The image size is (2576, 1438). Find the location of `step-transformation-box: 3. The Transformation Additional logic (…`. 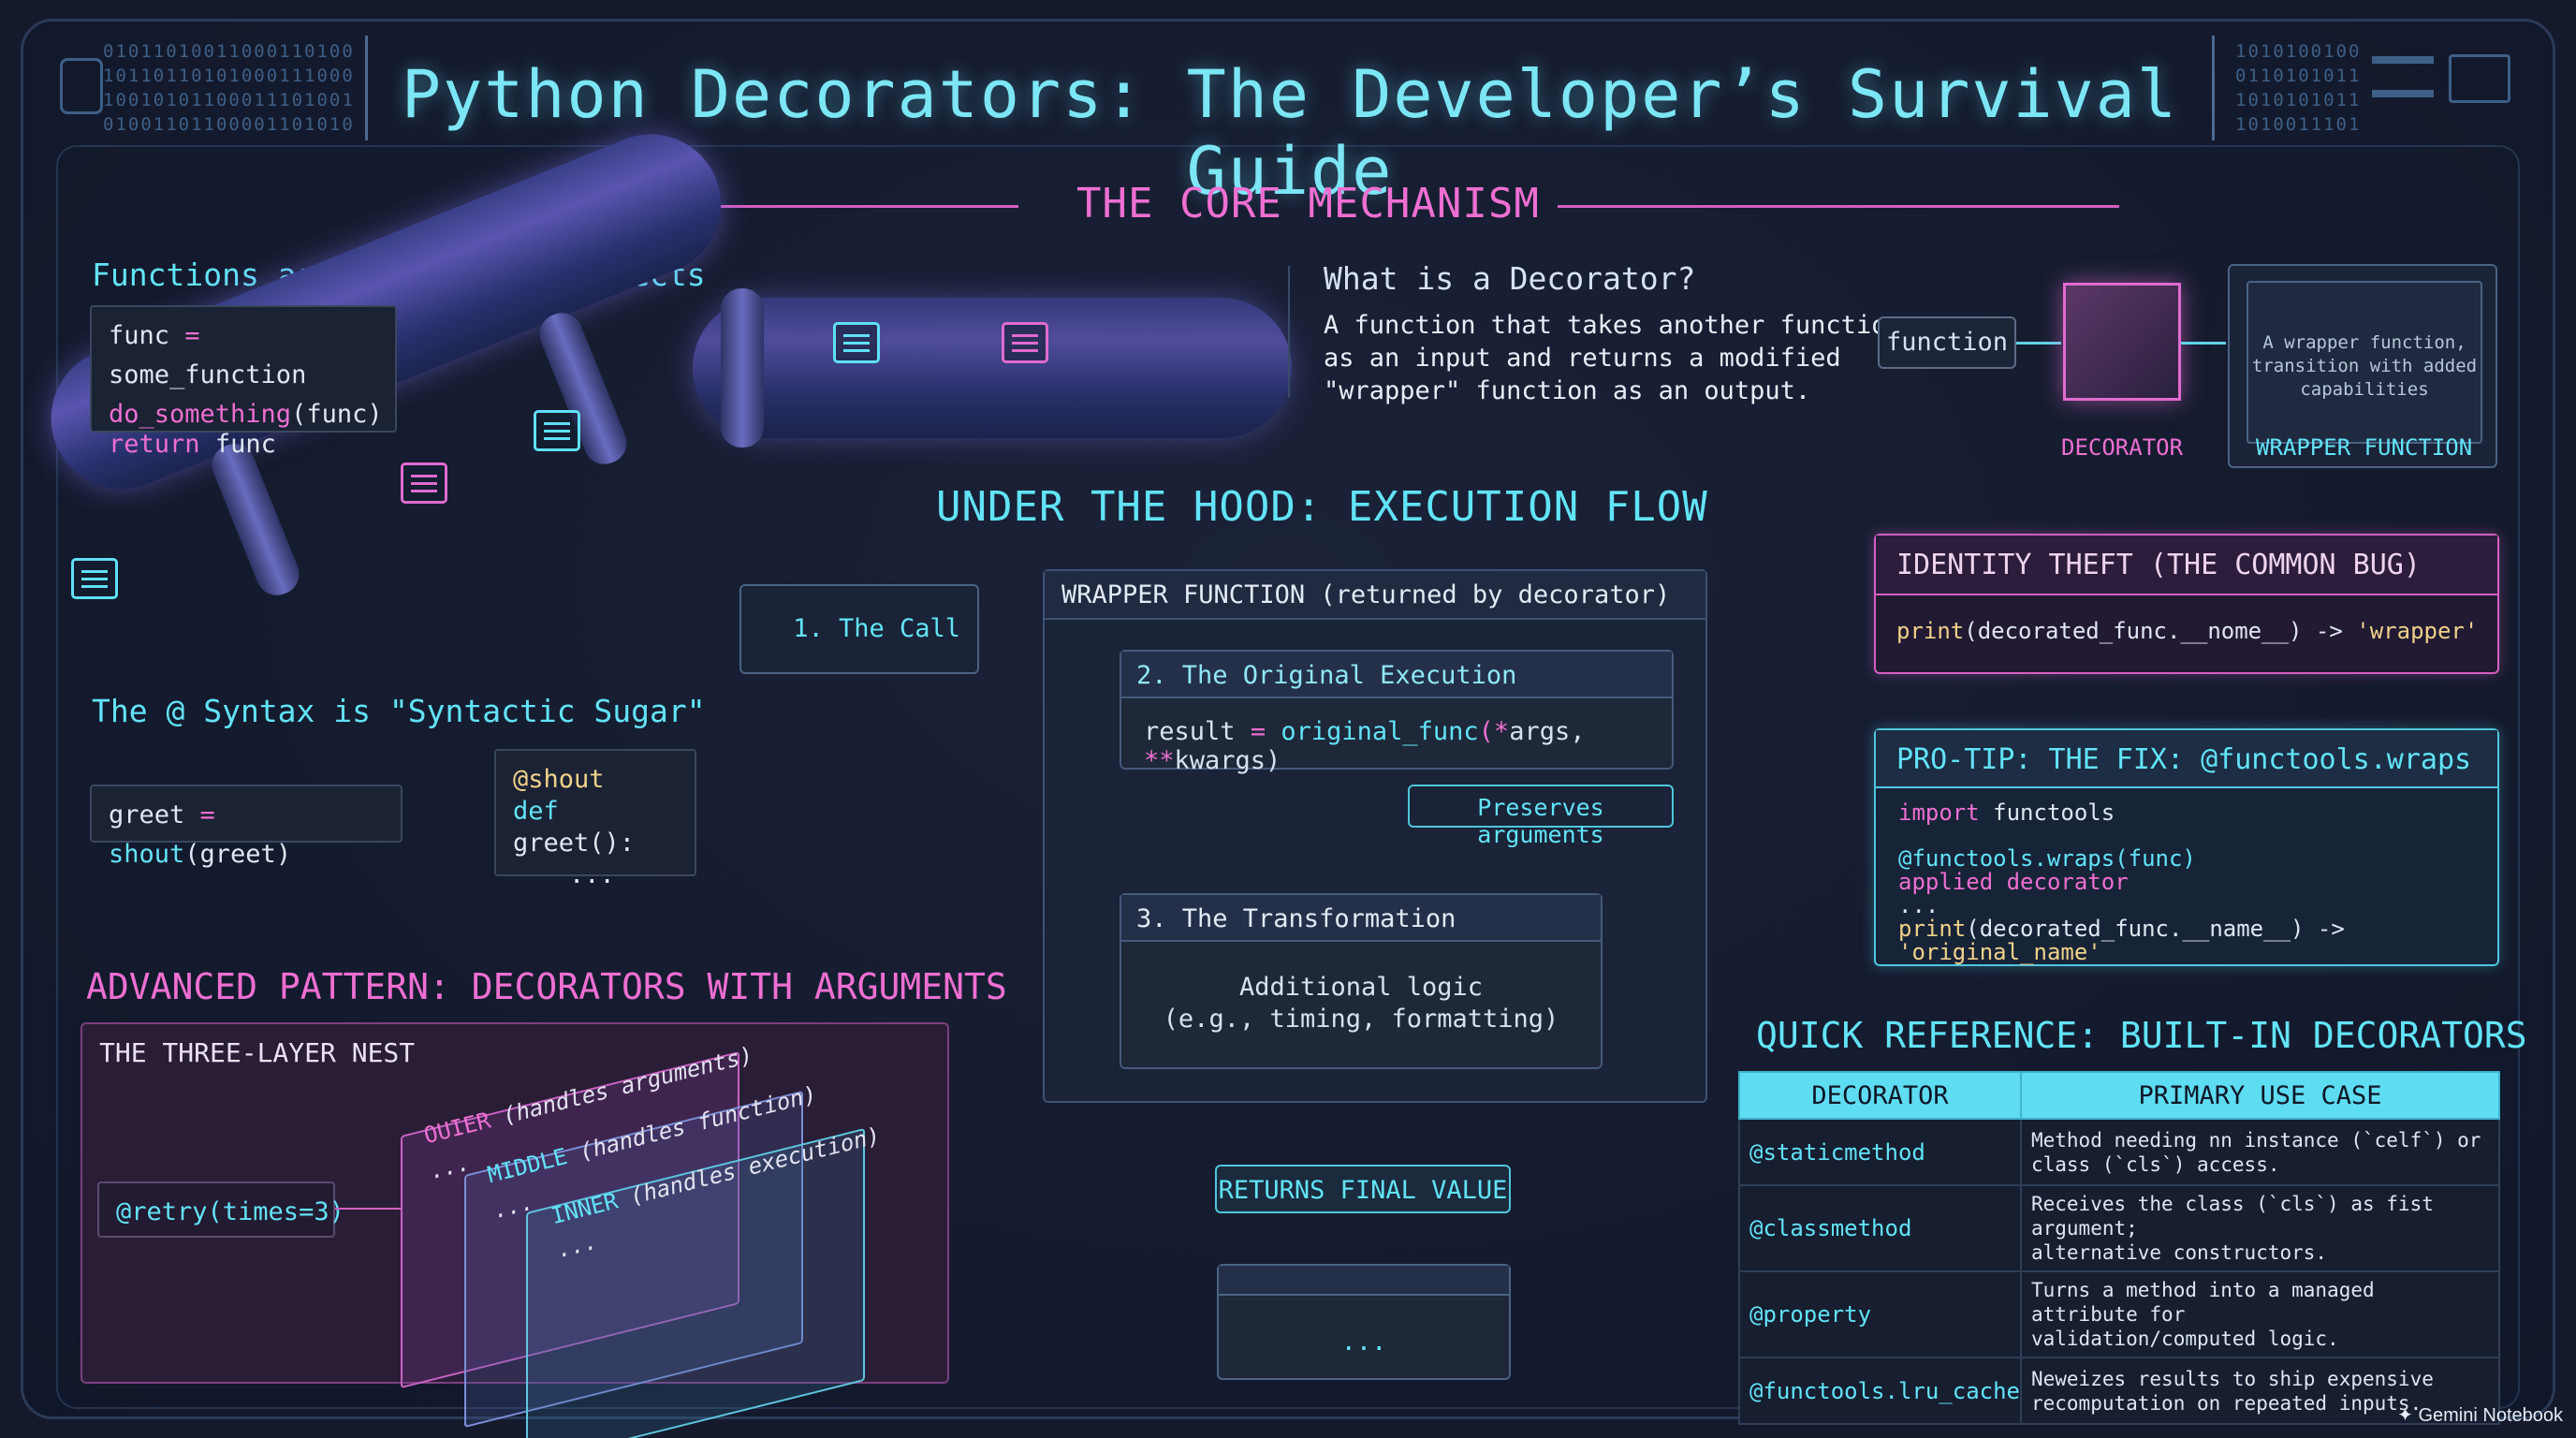

step-transformation-box: 3. The Transformation Additional logic (… is located at coordinates (1361, 981).